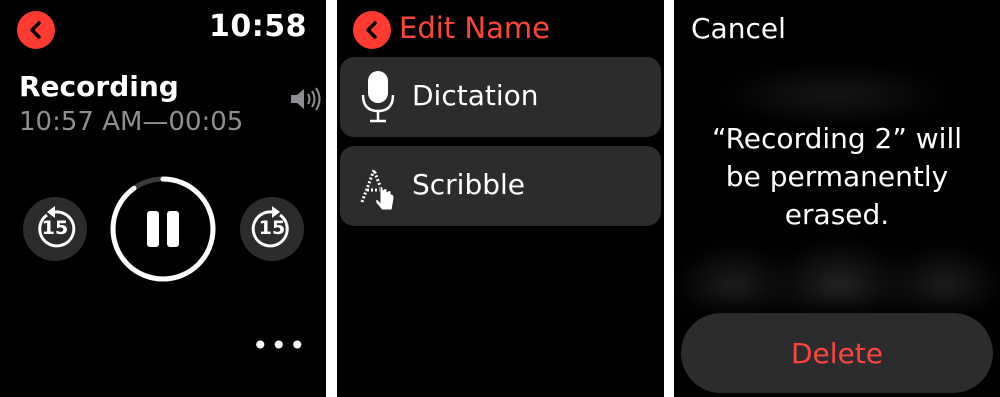 The height and width of the screenshot is (397, 1000). Describe the element at coordinates (469, 184) in the screenshot. I see `scribble-label: Scribble` at that location.